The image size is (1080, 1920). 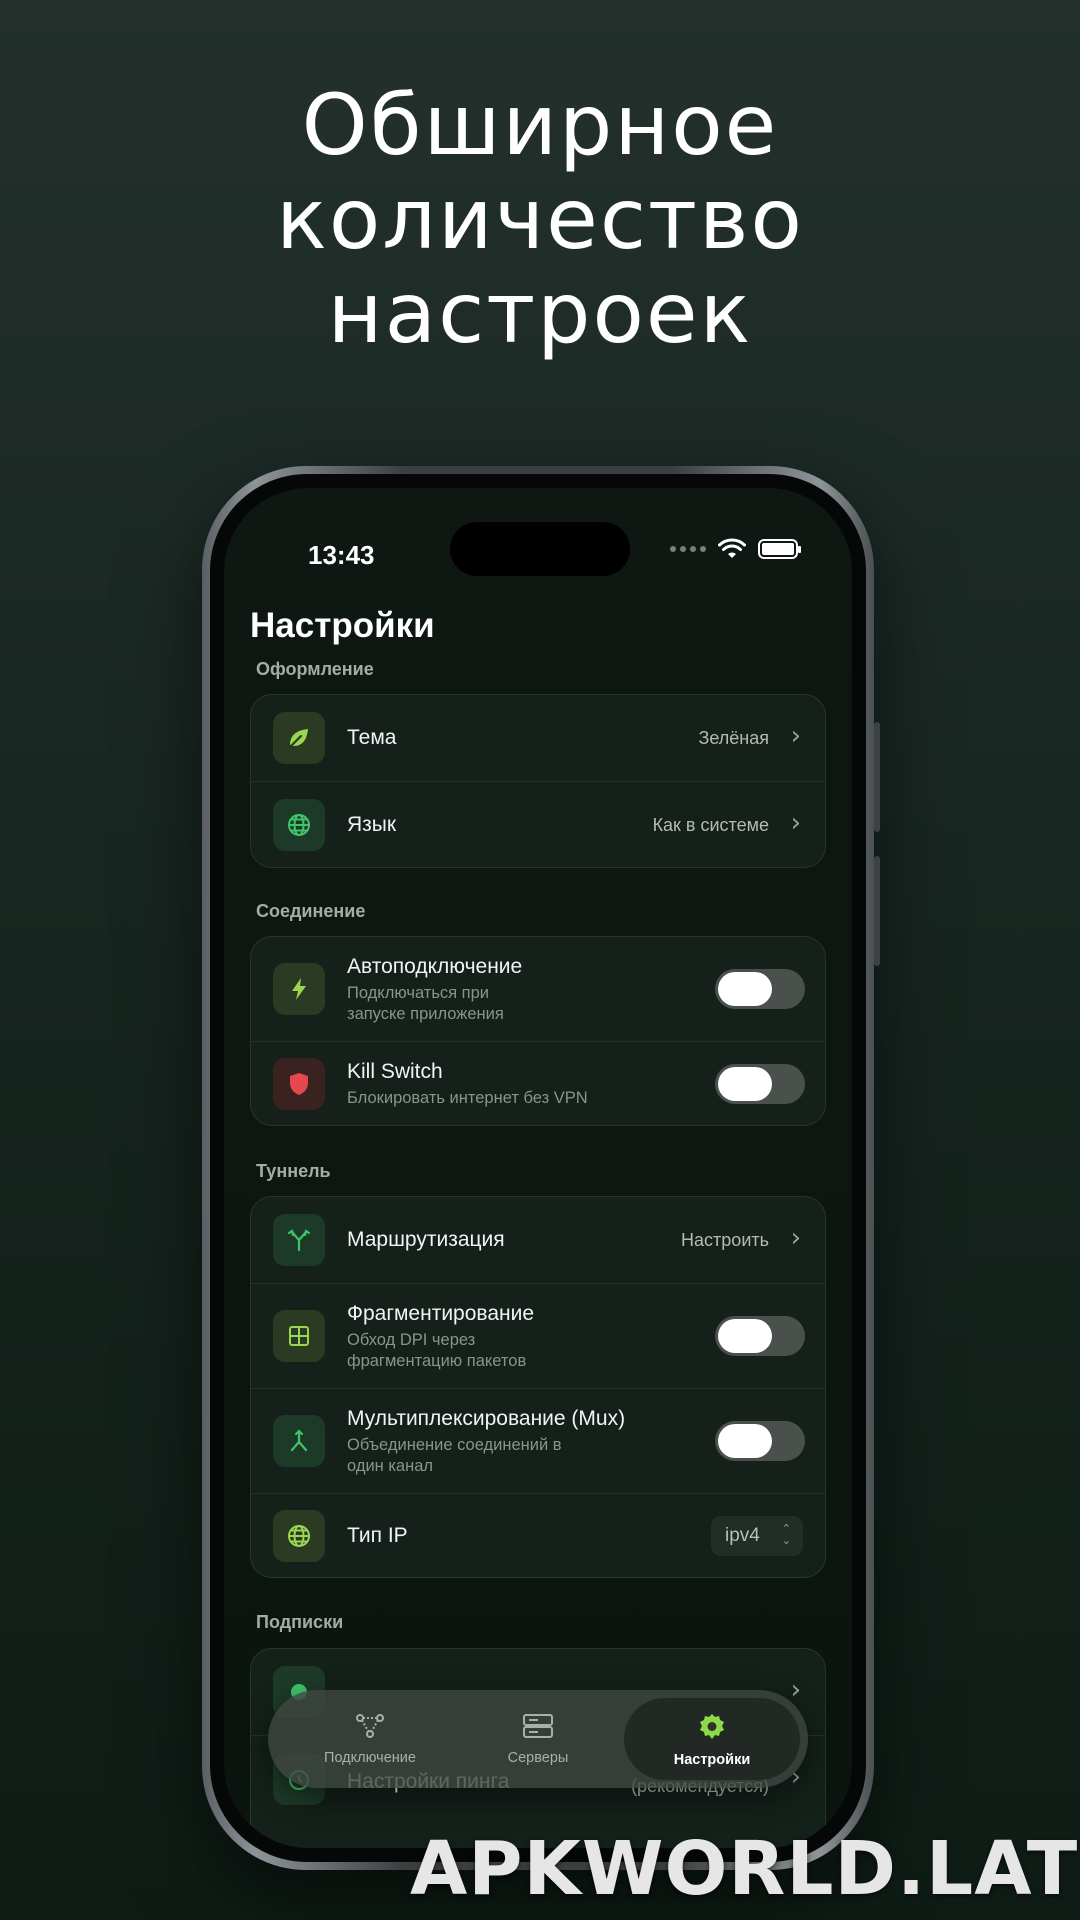 What do you see at coordinates (372, 737) in the screenshot?
I see `row-theme-title: Тема` at bounding box center [372, 737].